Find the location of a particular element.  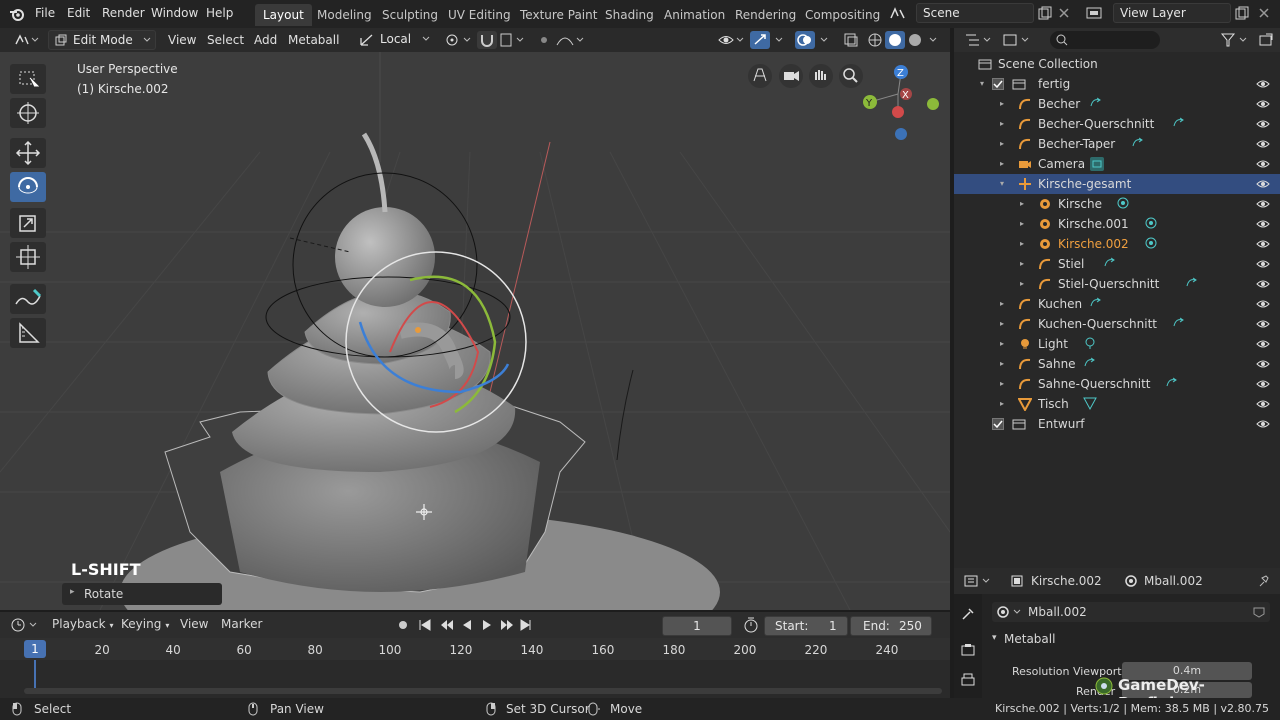

outliner-row-fertig: ▾ fertig is located at coordinates (1117, 84).